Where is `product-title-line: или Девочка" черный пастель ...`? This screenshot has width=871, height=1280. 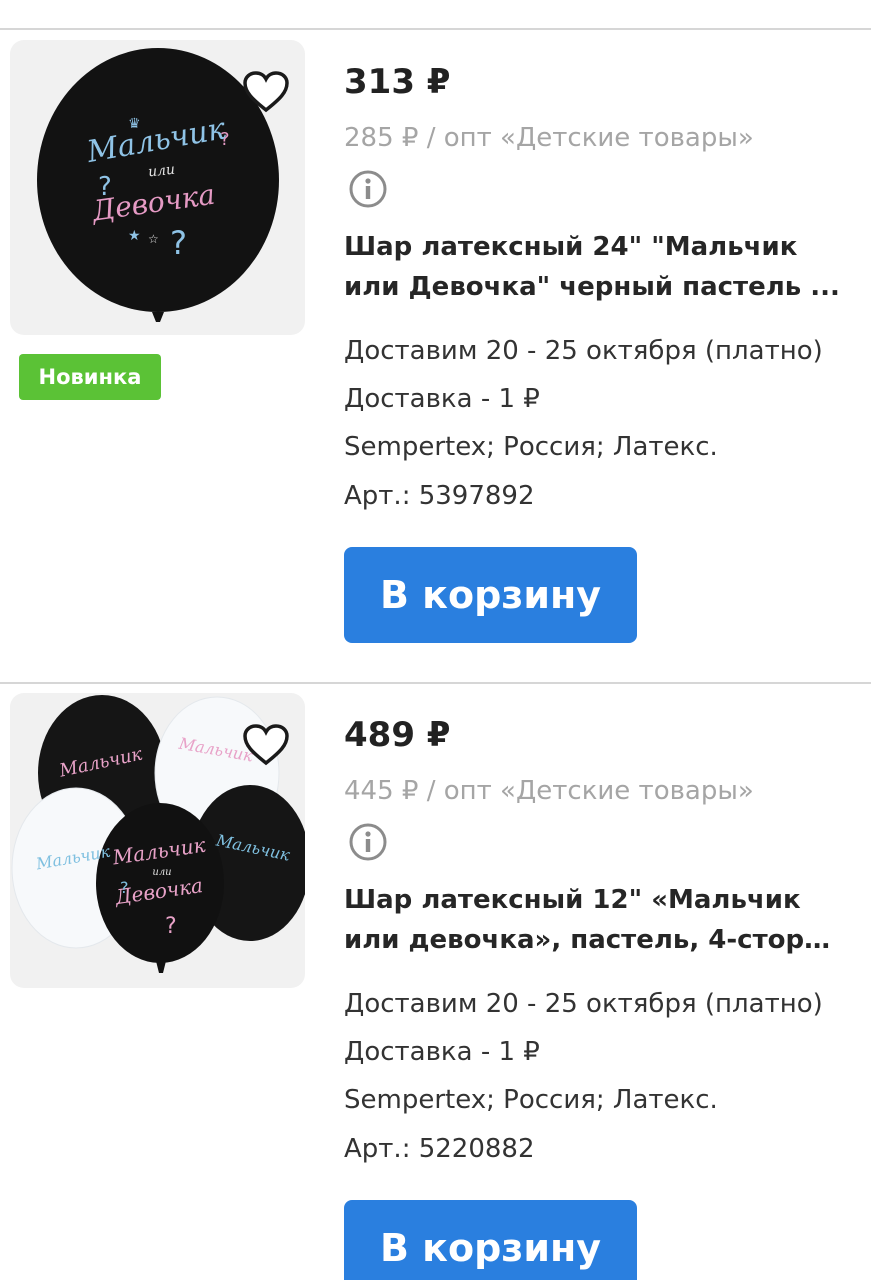
product-title-line: или Девочка" черный пастель ... is located at coordinates (592, 287).